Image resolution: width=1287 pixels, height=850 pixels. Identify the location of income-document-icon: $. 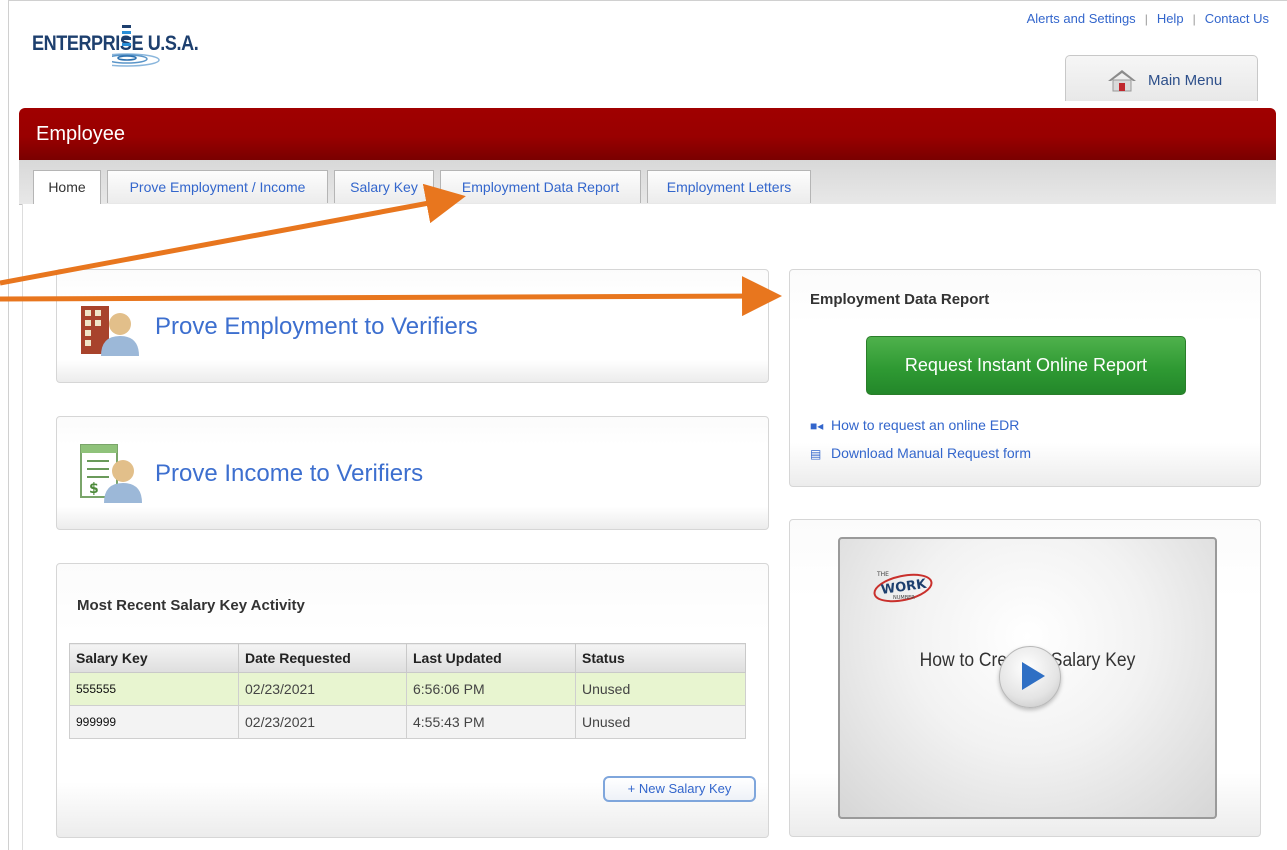
(111, 473).